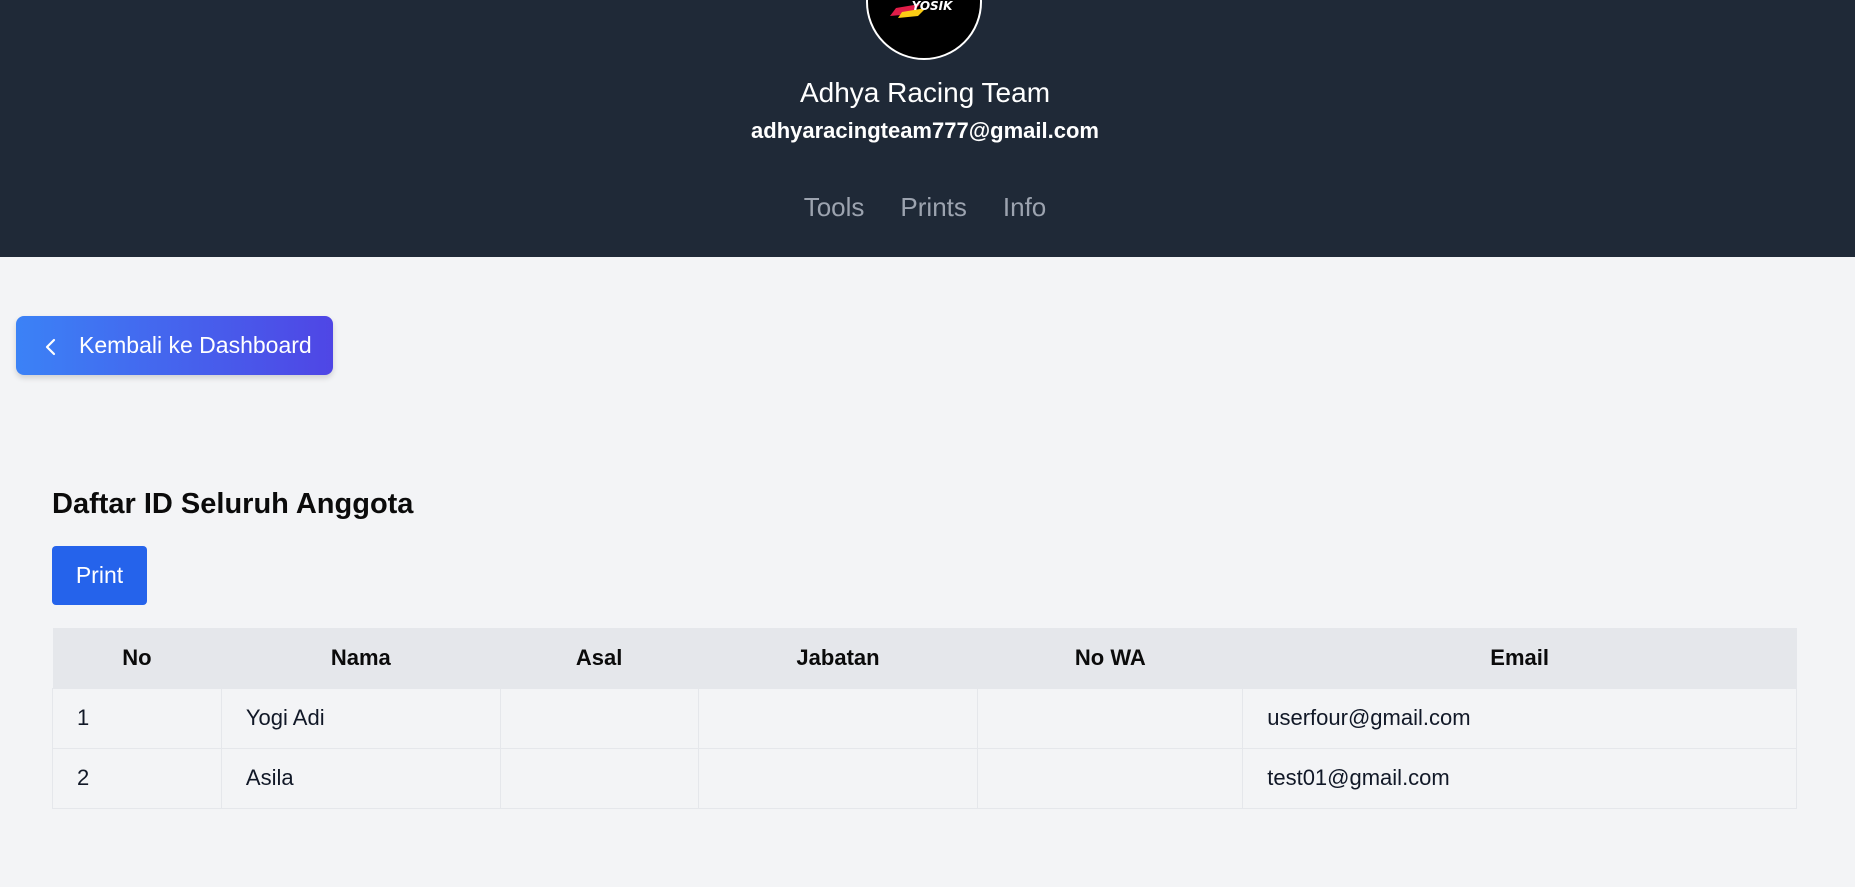 The image size is (1855, 887). I want to click on logo-image: YOSIK, so click(922, 9).